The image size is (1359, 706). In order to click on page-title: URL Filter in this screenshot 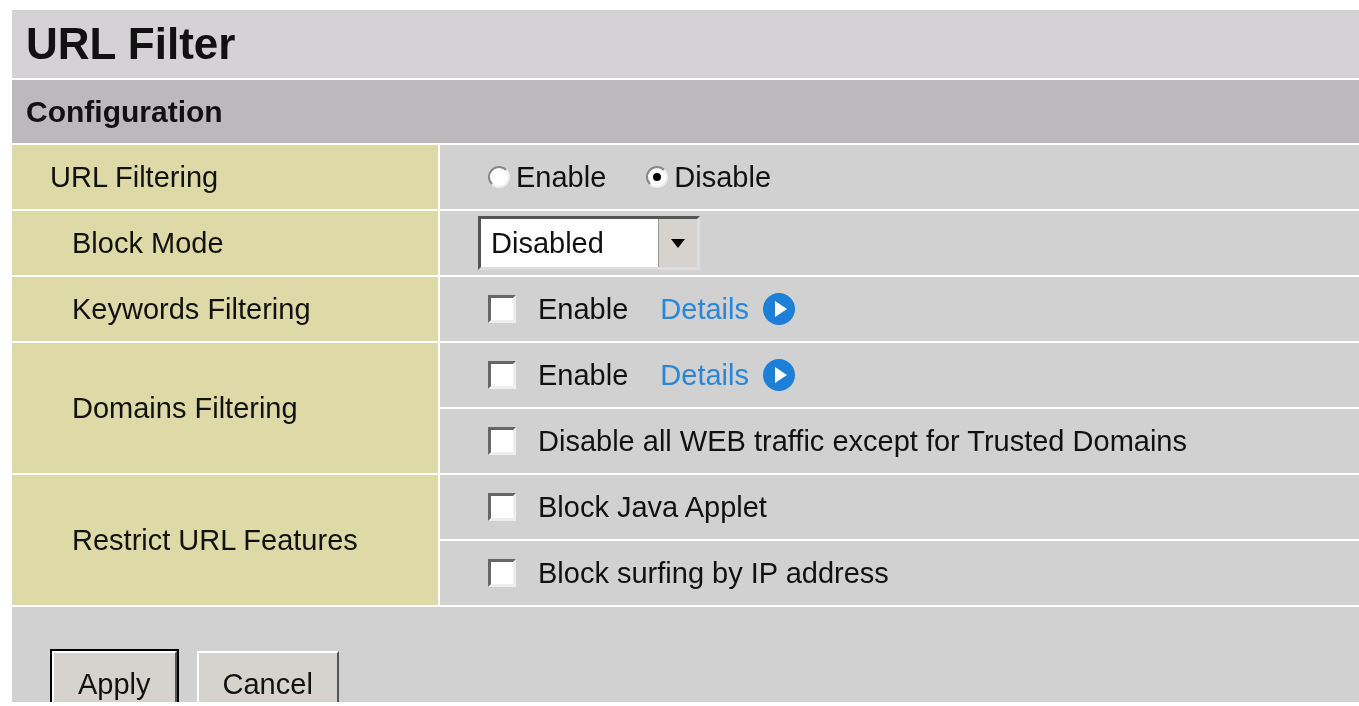, I will do `click(131, 44)`.